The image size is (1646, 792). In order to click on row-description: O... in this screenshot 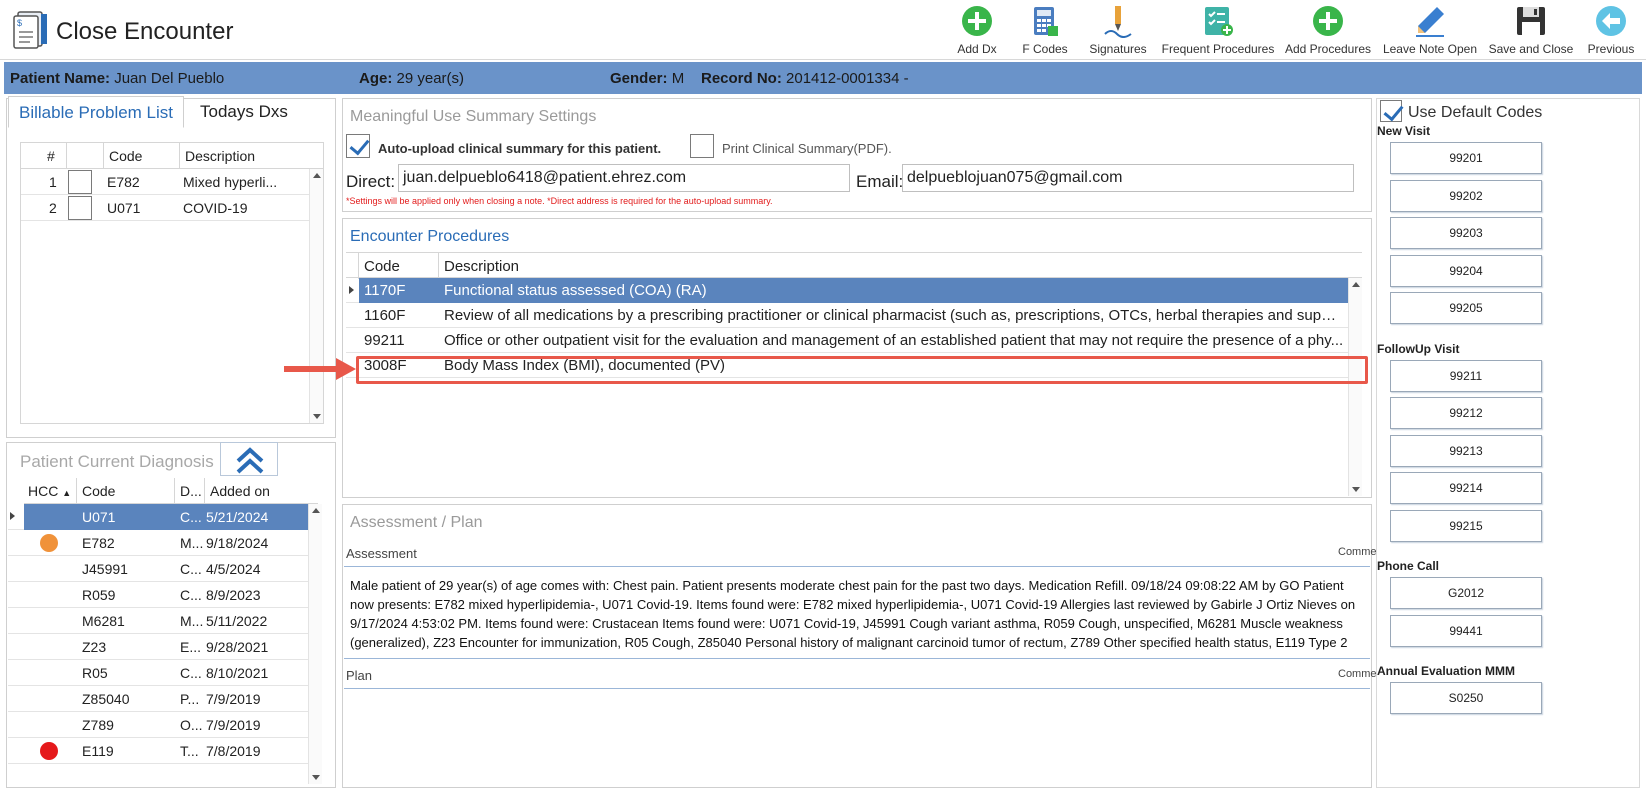, I will do `click(191, 725)`.